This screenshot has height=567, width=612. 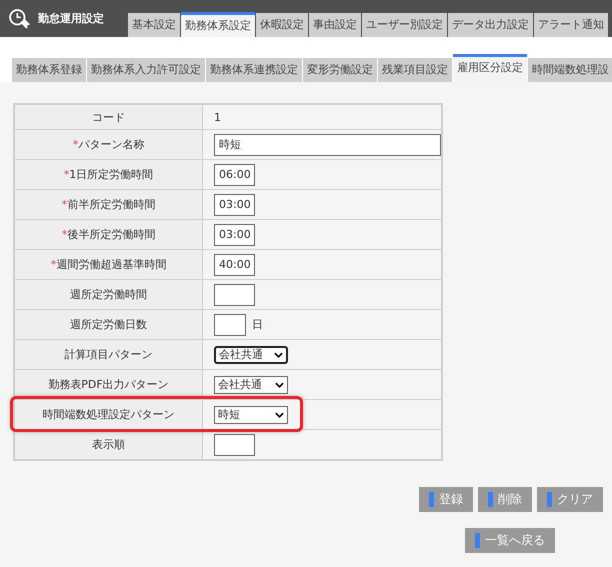 What do you see at coordinates (282, 25) in the screenshot?
I see `main-tab: 休暇設定` at bounding box center [282, 25].